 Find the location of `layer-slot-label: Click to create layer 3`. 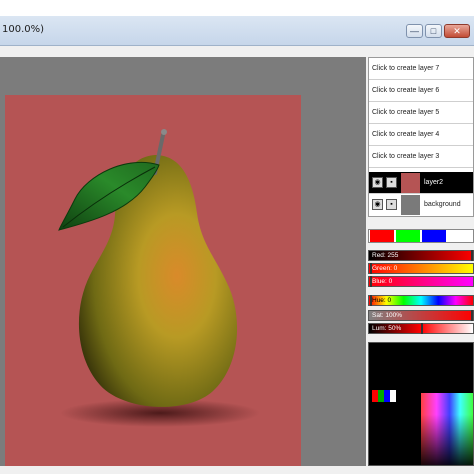

layer-slot-label: Click to create layer 3 is located at coordinates (406, 156).